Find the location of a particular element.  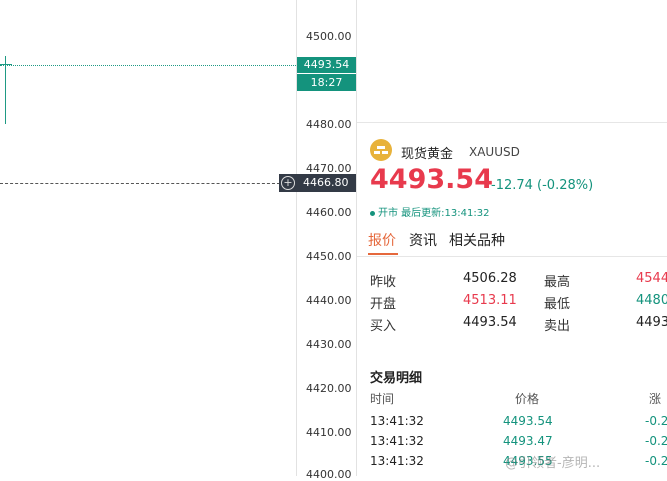

prev-close-label: 昨收 is located at coordinates (383, 282).